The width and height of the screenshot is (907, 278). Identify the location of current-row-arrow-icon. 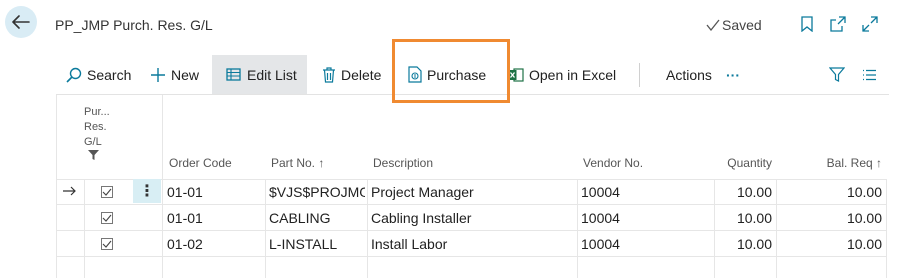
(69, 191).